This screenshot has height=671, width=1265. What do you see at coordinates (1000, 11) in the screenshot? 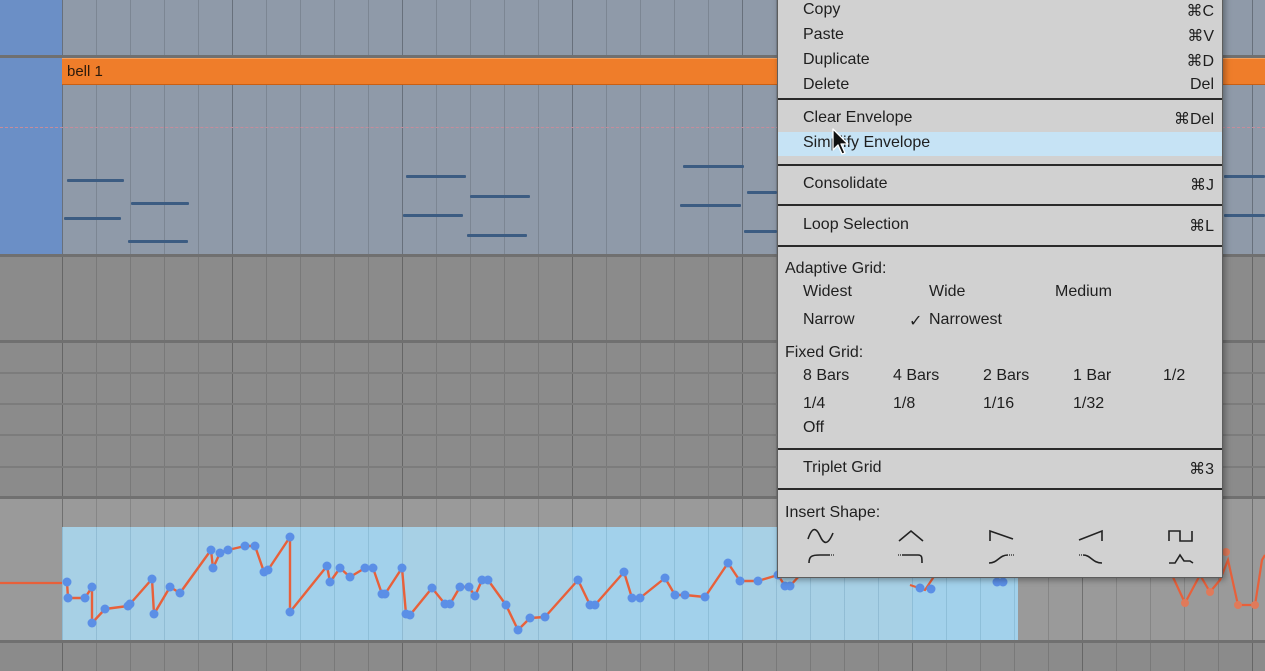
I see `menu-item-copy: Copy ⌘C` at bounding box center [1000, 11].